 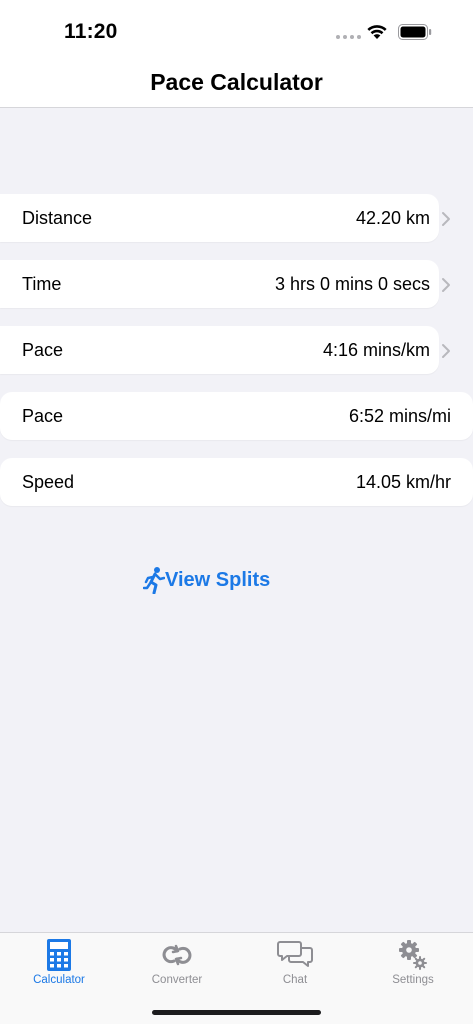 What do you see at coordinates (42, 283) in the screenshot?
I see `row-label: Time` at bounding box center [42, 283].